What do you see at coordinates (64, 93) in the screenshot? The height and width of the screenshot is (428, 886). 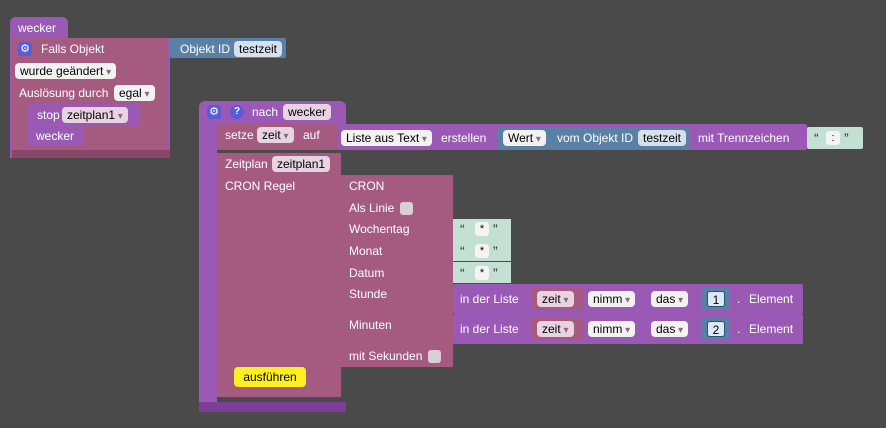 I see `trigger-label: Auslösung durch` at bounding box center [64, 93].